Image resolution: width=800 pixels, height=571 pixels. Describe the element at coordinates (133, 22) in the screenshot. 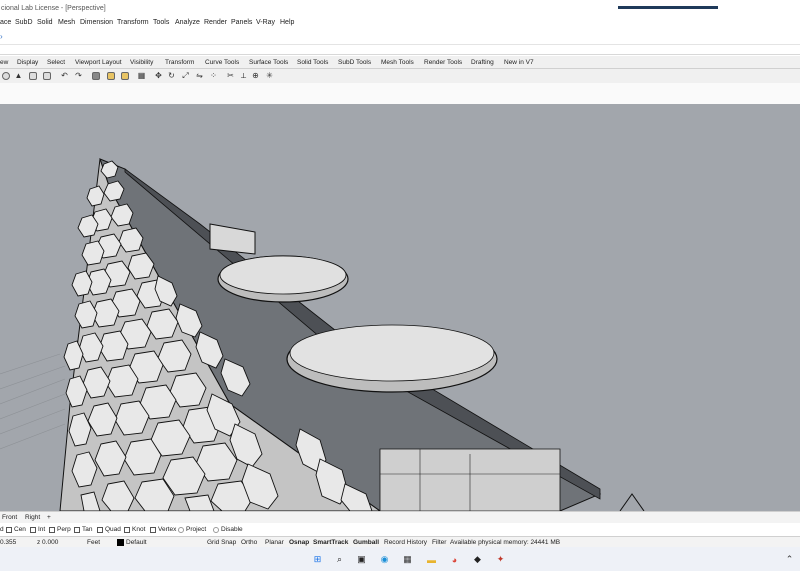

I see `menu-item-transform: Transform` at that location.